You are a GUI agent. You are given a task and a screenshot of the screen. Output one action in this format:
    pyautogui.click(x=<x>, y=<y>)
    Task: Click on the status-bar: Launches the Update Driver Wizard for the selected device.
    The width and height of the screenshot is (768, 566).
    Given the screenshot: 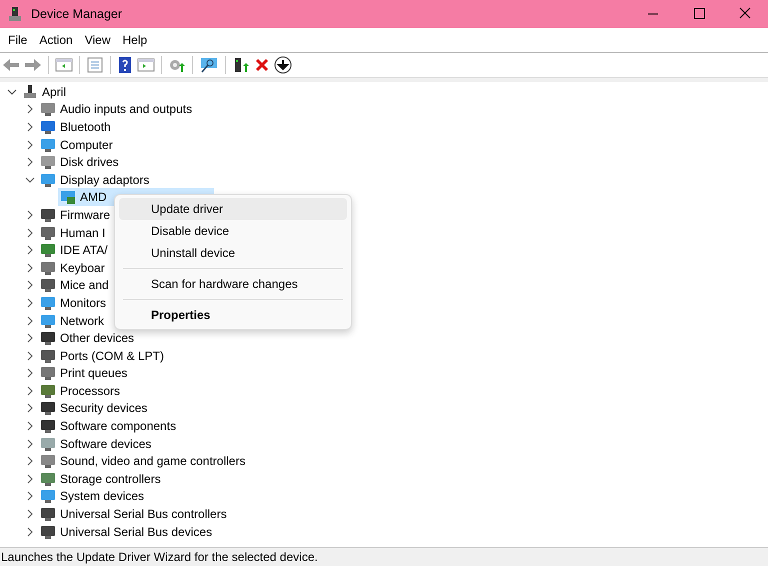 What is the action you would take?
    pyautogui.click(x=384, y=556)
    